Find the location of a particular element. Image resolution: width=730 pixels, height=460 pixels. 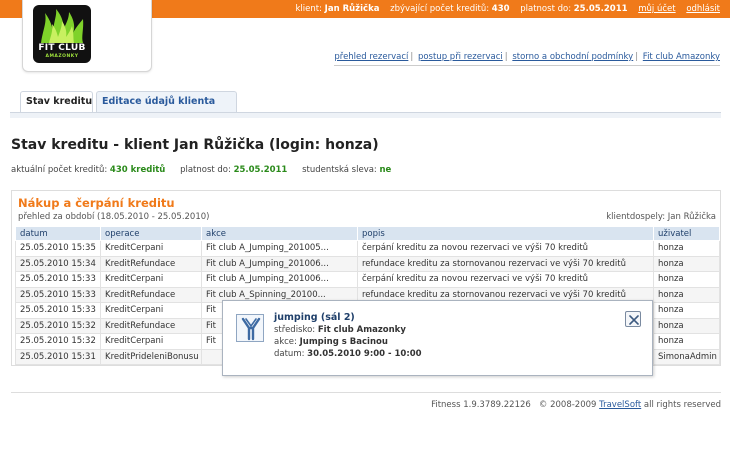

center-value: Fit club Amazonky is located at coordinates (361, 330).